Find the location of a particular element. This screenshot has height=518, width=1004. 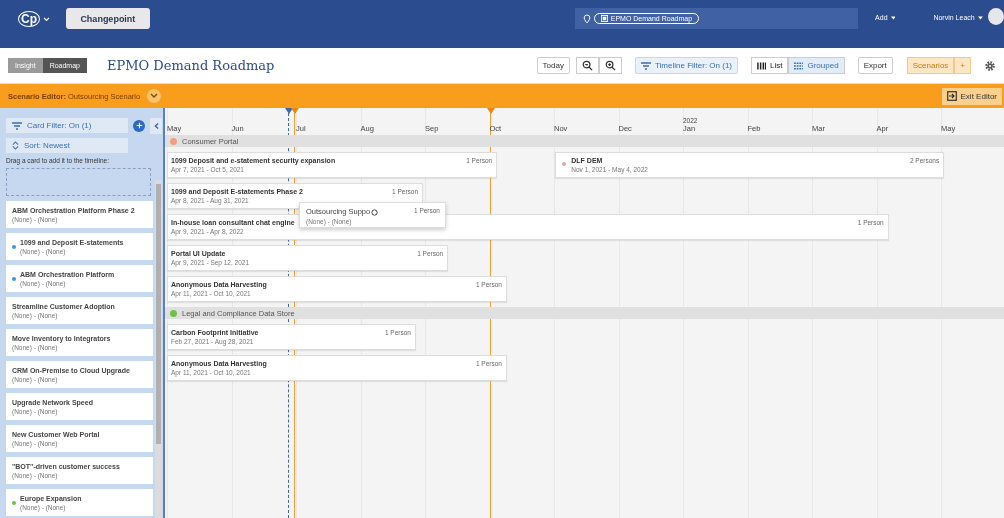

page-title: EPMO Demand Roadmap is located at coordinates (191, 65).